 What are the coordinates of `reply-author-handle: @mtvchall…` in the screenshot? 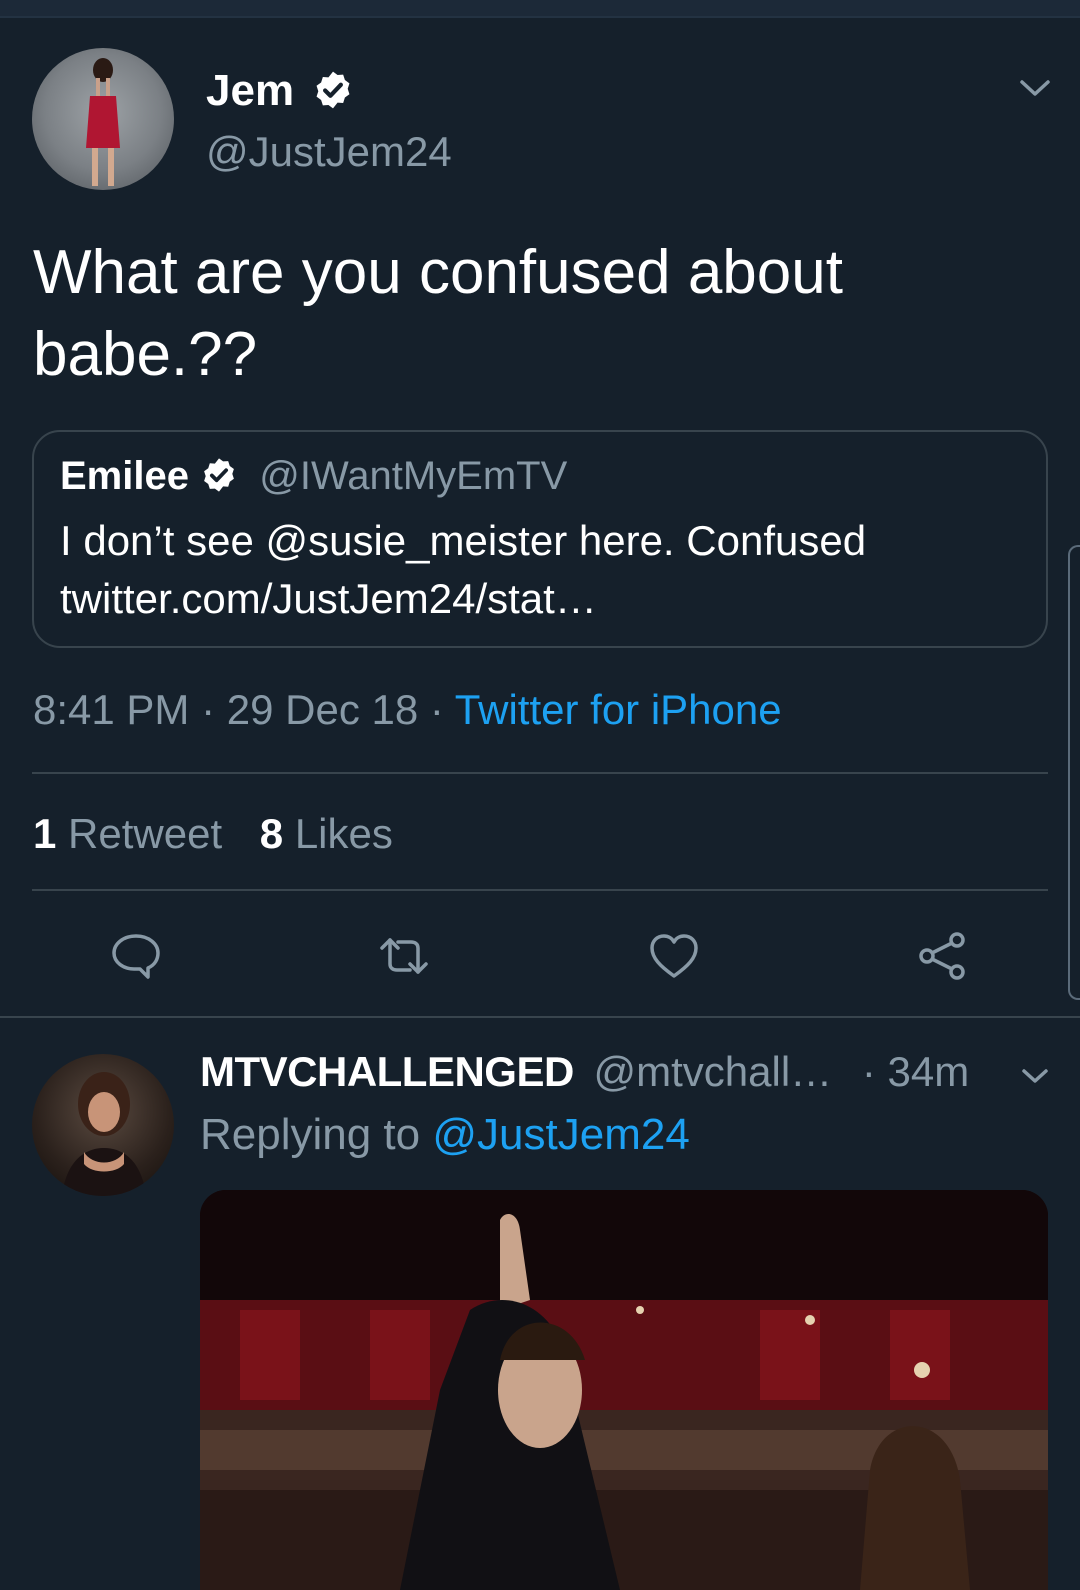 It's located at (713, 1071).